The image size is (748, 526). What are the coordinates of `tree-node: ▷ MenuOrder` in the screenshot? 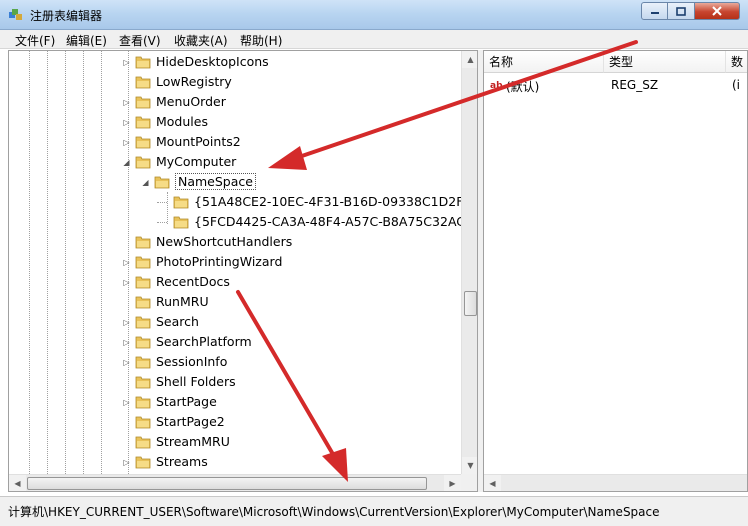 It's located at (234, 102).